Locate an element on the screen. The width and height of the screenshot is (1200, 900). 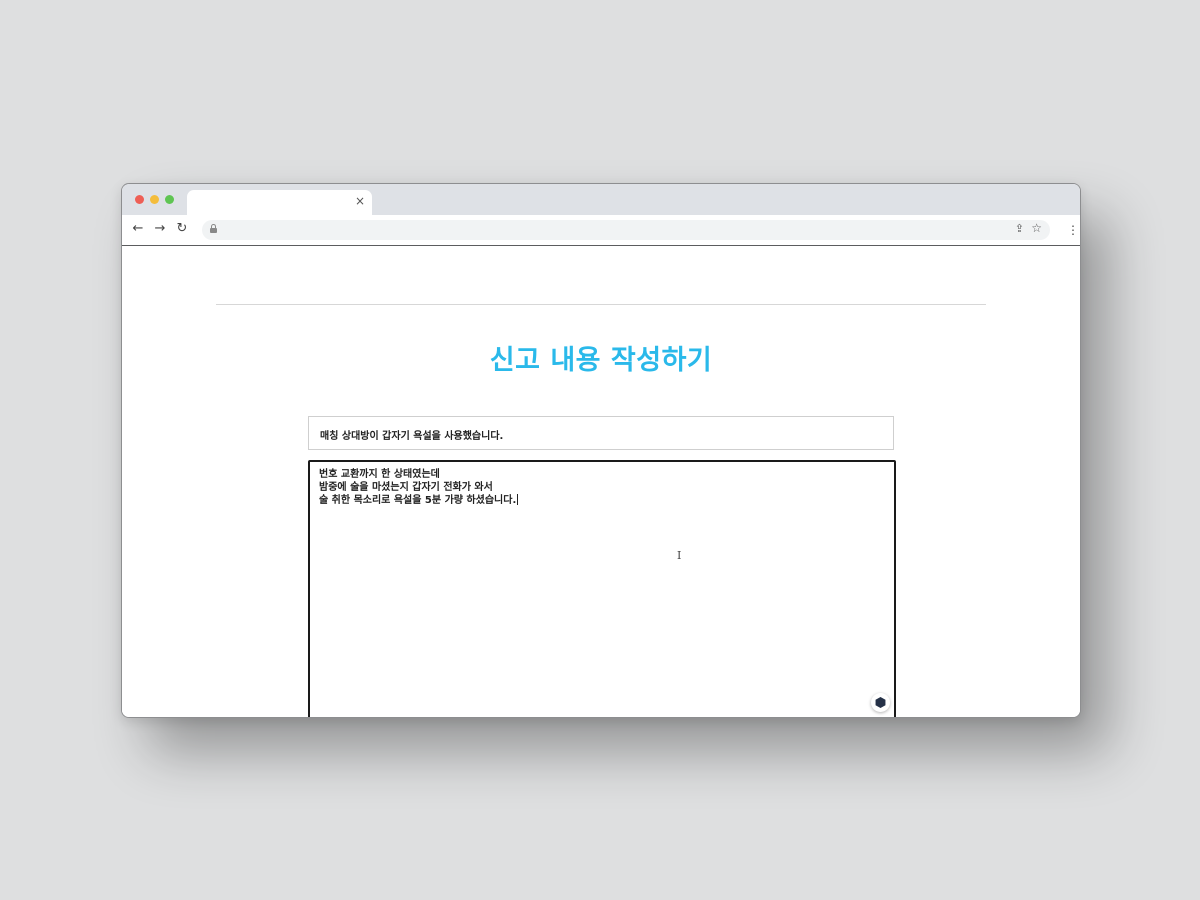
more-menu-icon: ⋮ is located at coordinates (1073, 230).